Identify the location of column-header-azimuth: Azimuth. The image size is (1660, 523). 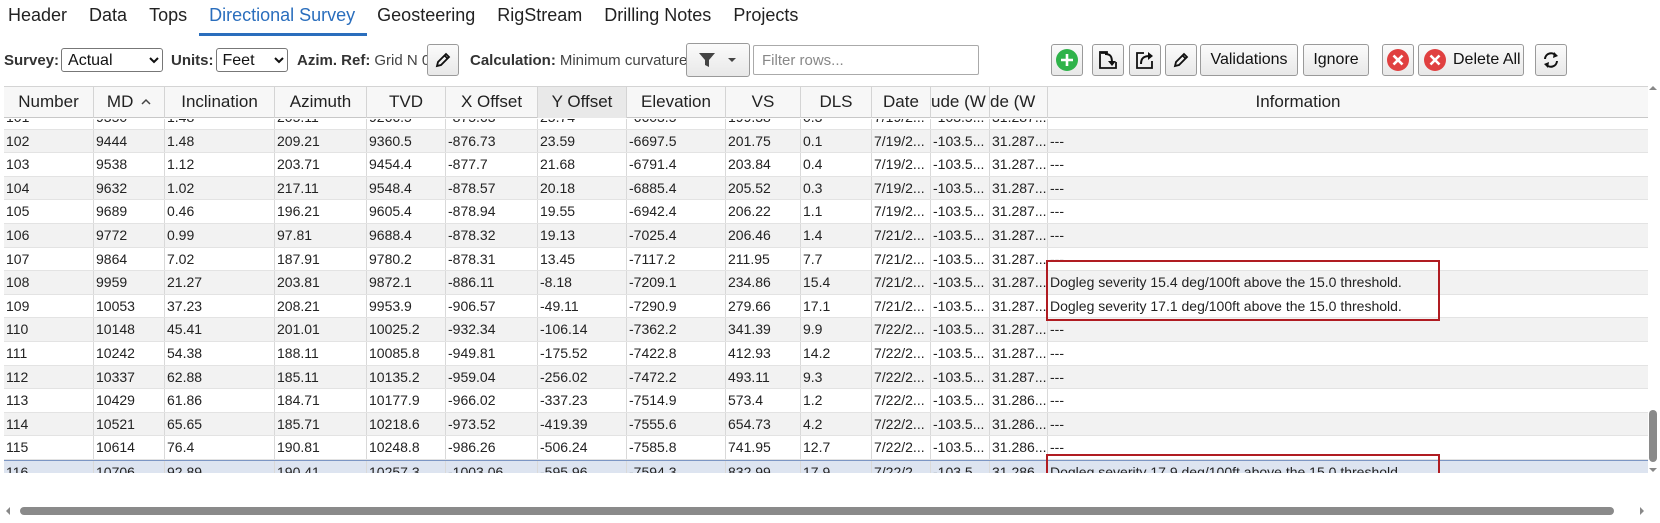
(321, 102).